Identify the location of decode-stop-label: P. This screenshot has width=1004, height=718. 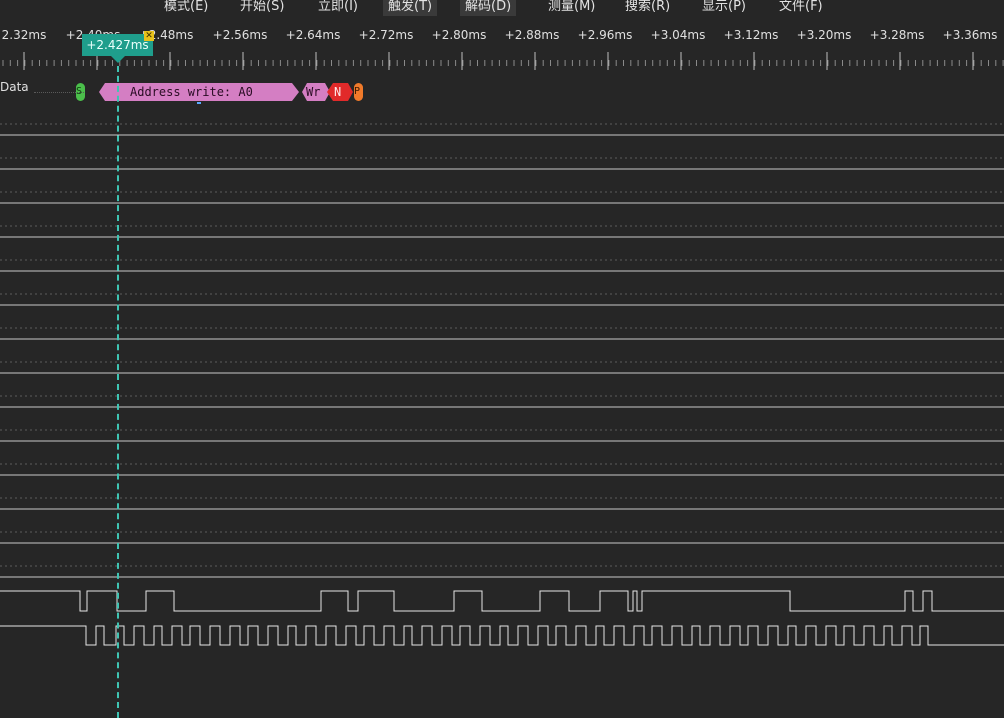
(357, 91).